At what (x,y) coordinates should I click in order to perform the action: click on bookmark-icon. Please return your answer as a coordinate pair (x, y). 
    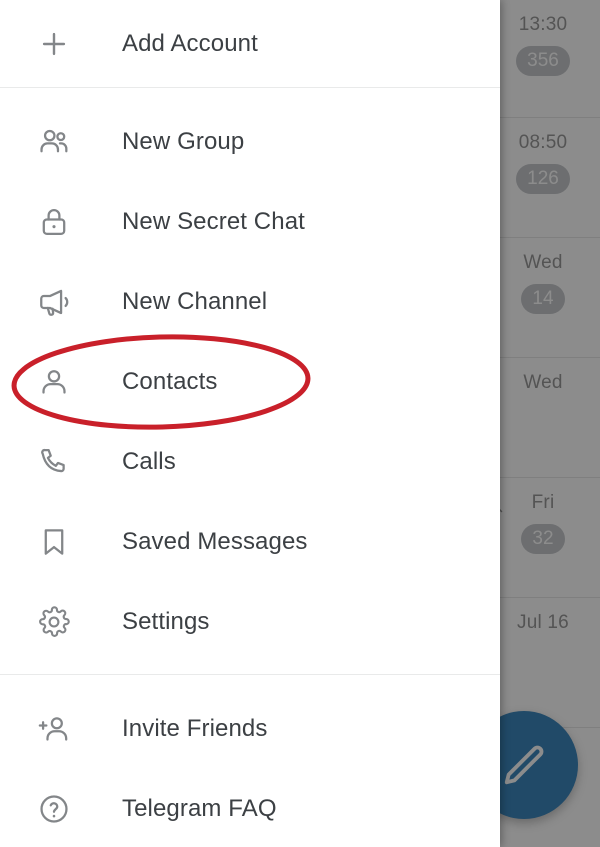
    Looking at the image, I should click on (54, 542).